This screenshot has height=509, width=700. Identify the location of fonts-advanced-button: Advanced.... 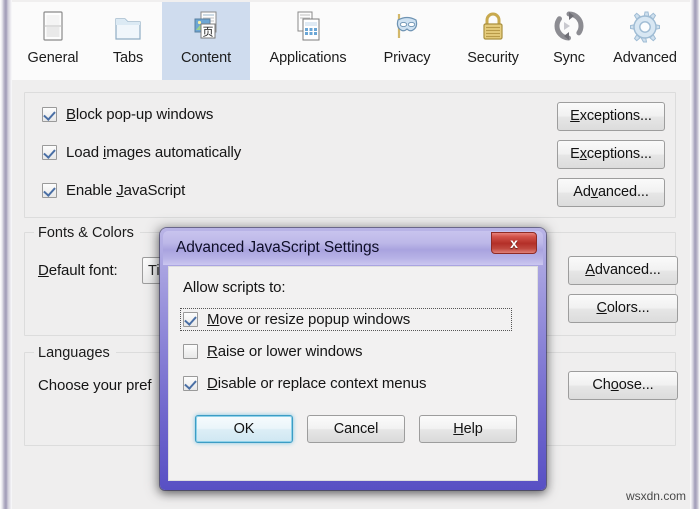
(623, 270).